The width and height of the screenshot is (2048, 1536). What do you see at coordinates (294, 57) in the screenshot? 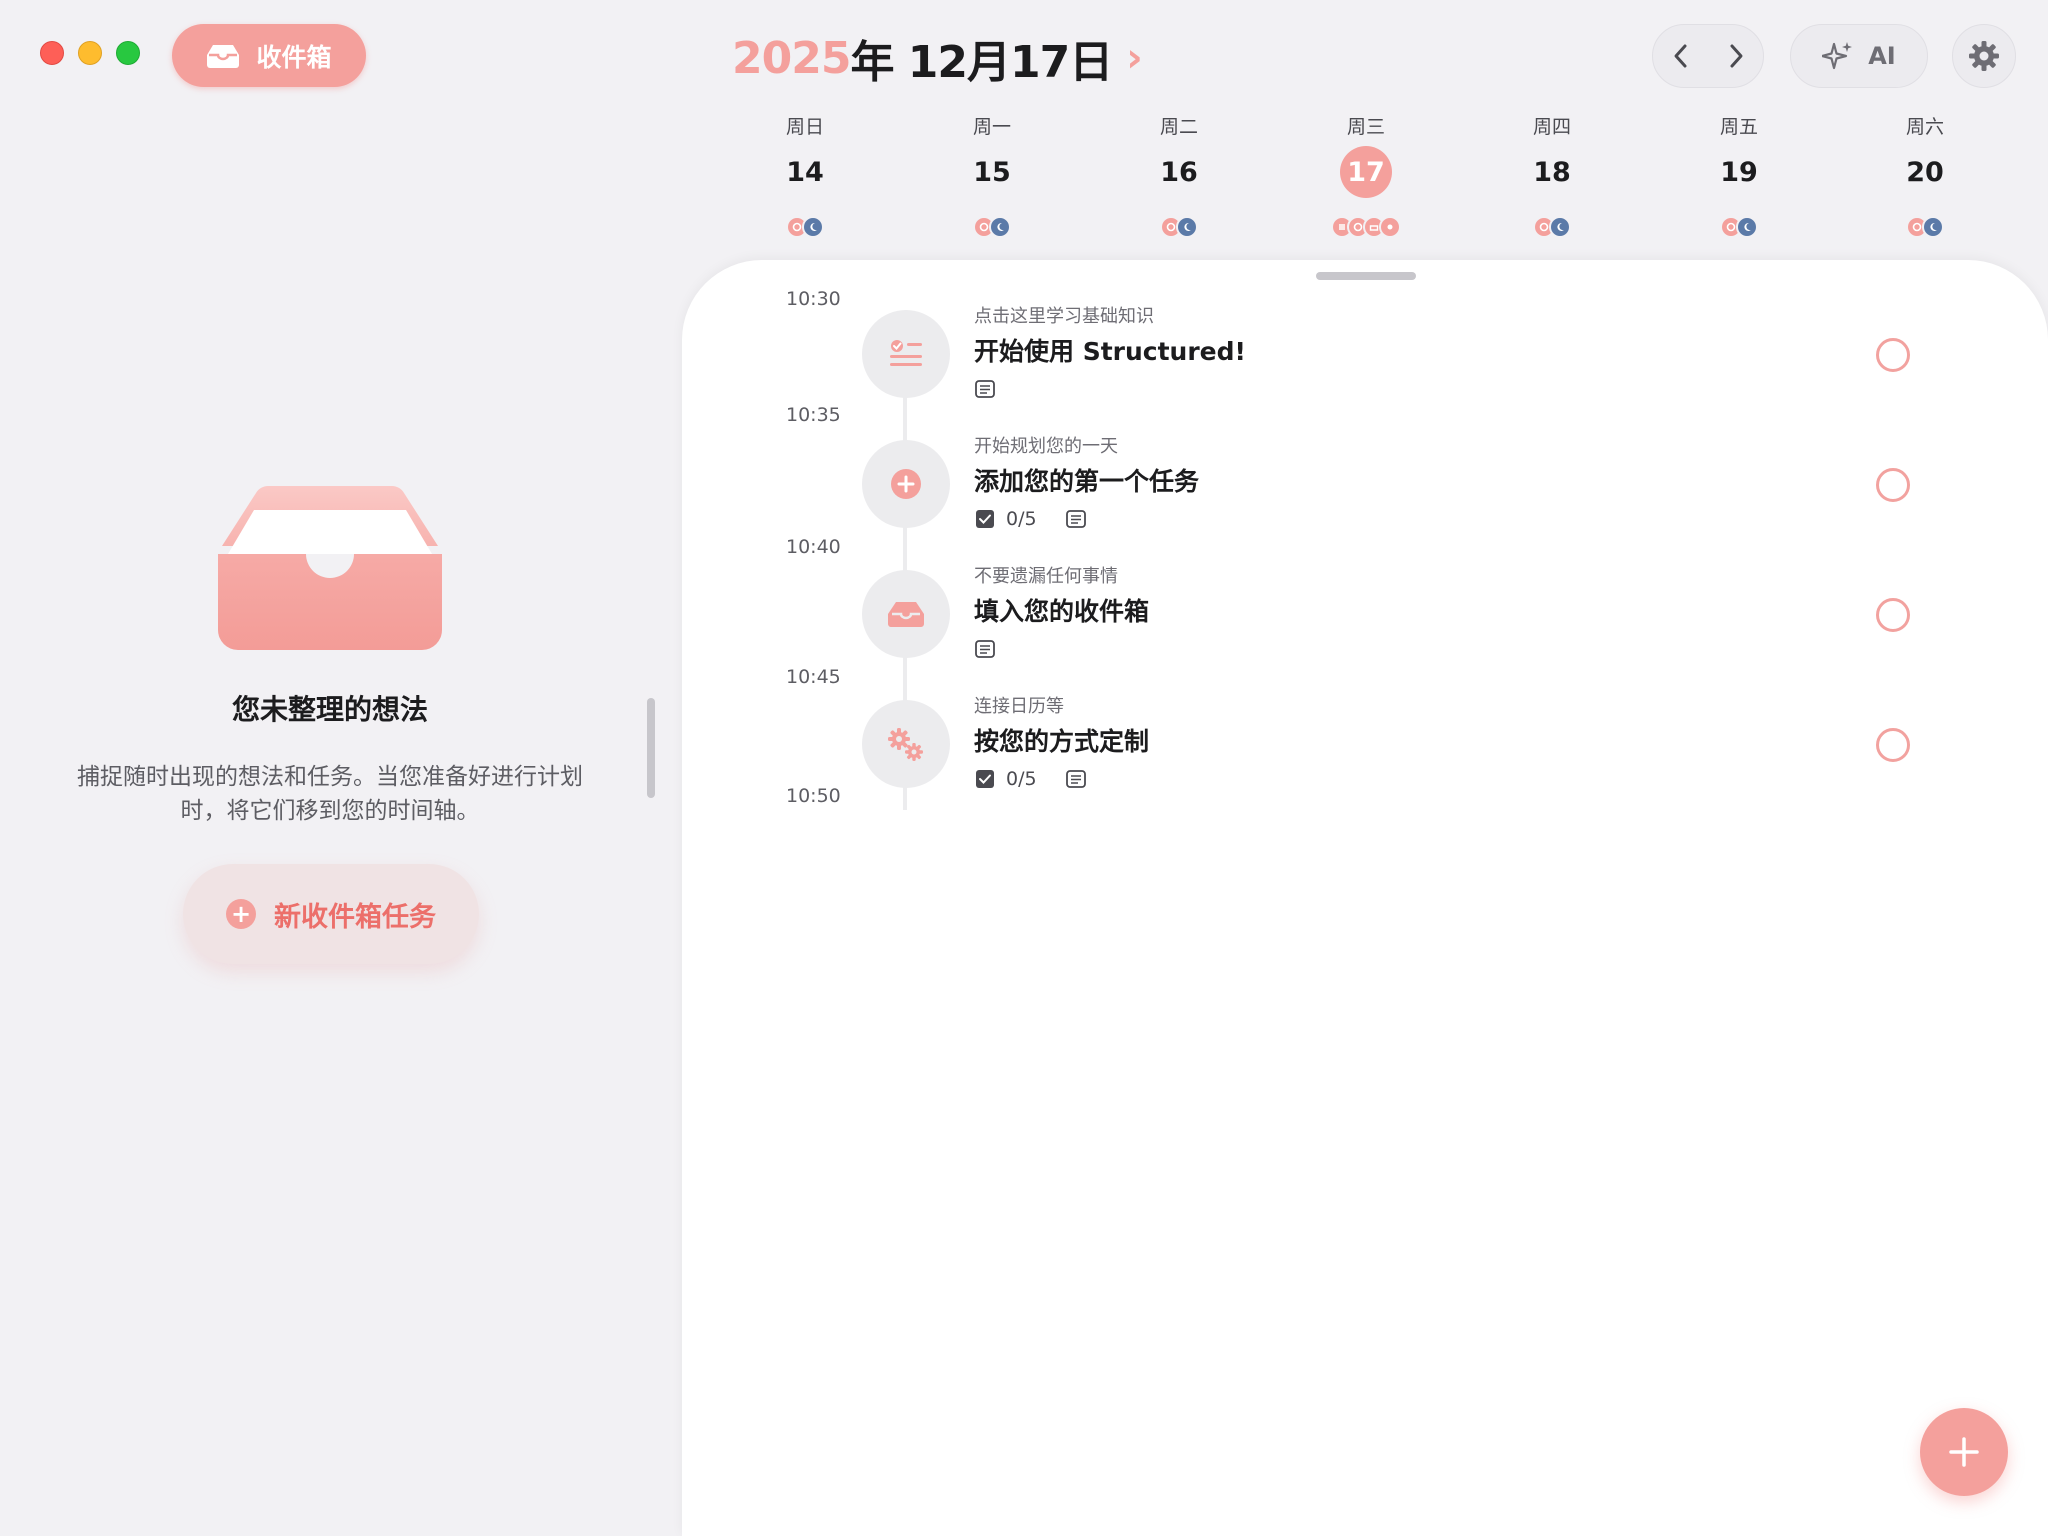
I see `inbox-button-label: 收件箱` at bounding box center [294, 57].